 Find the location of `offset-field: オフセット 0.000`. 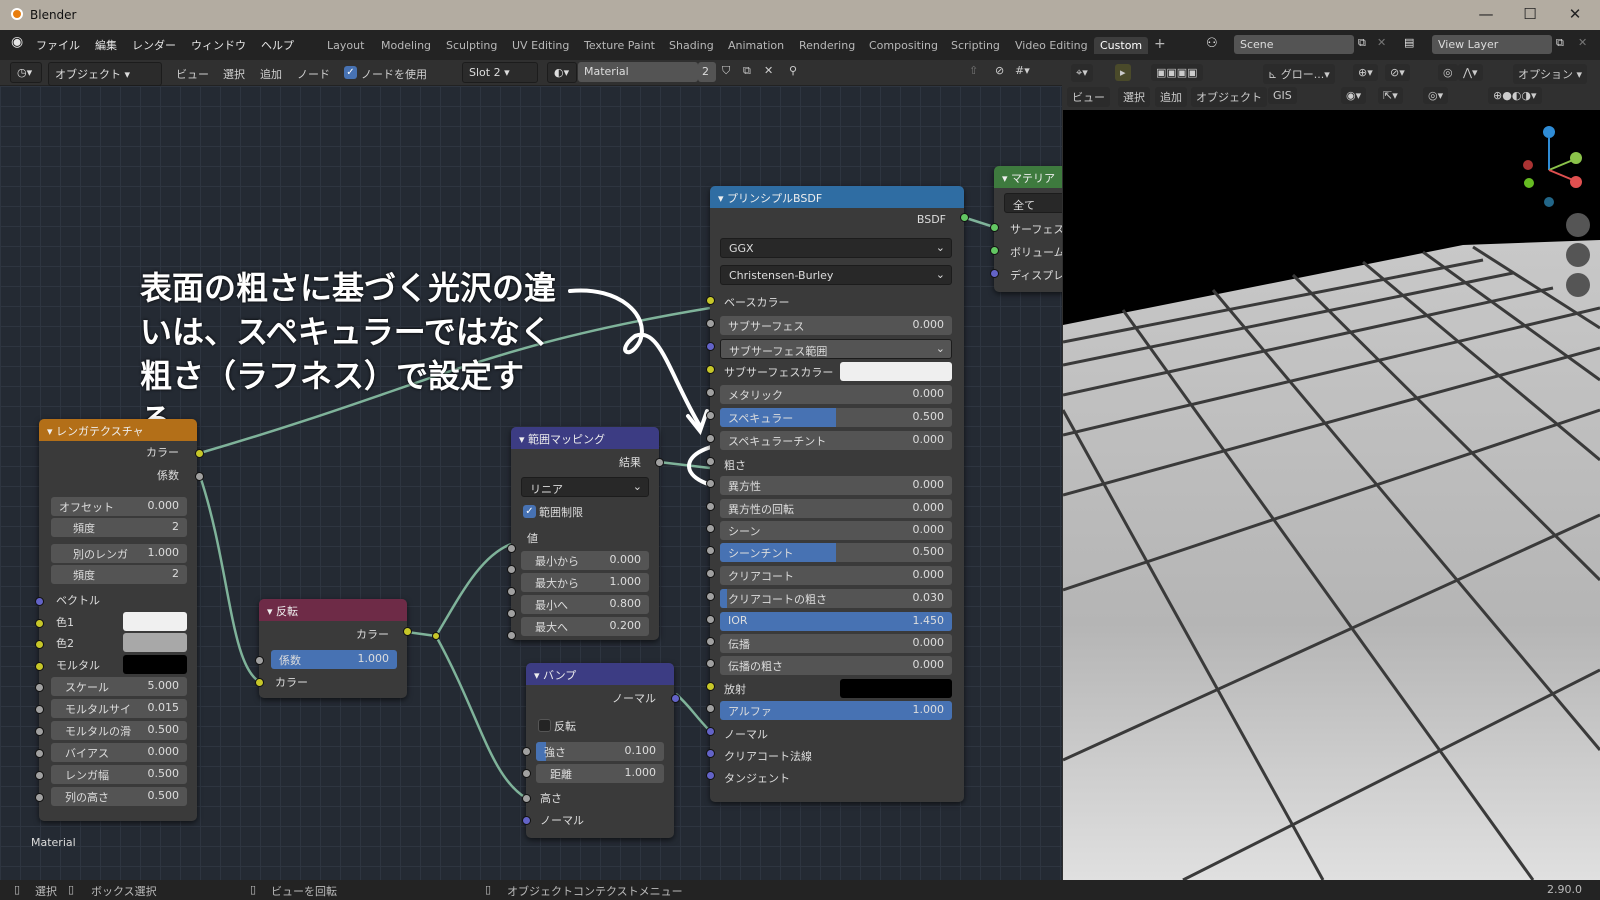

offset-field: オフセット 0.000 is located at coordinates (119, 506).